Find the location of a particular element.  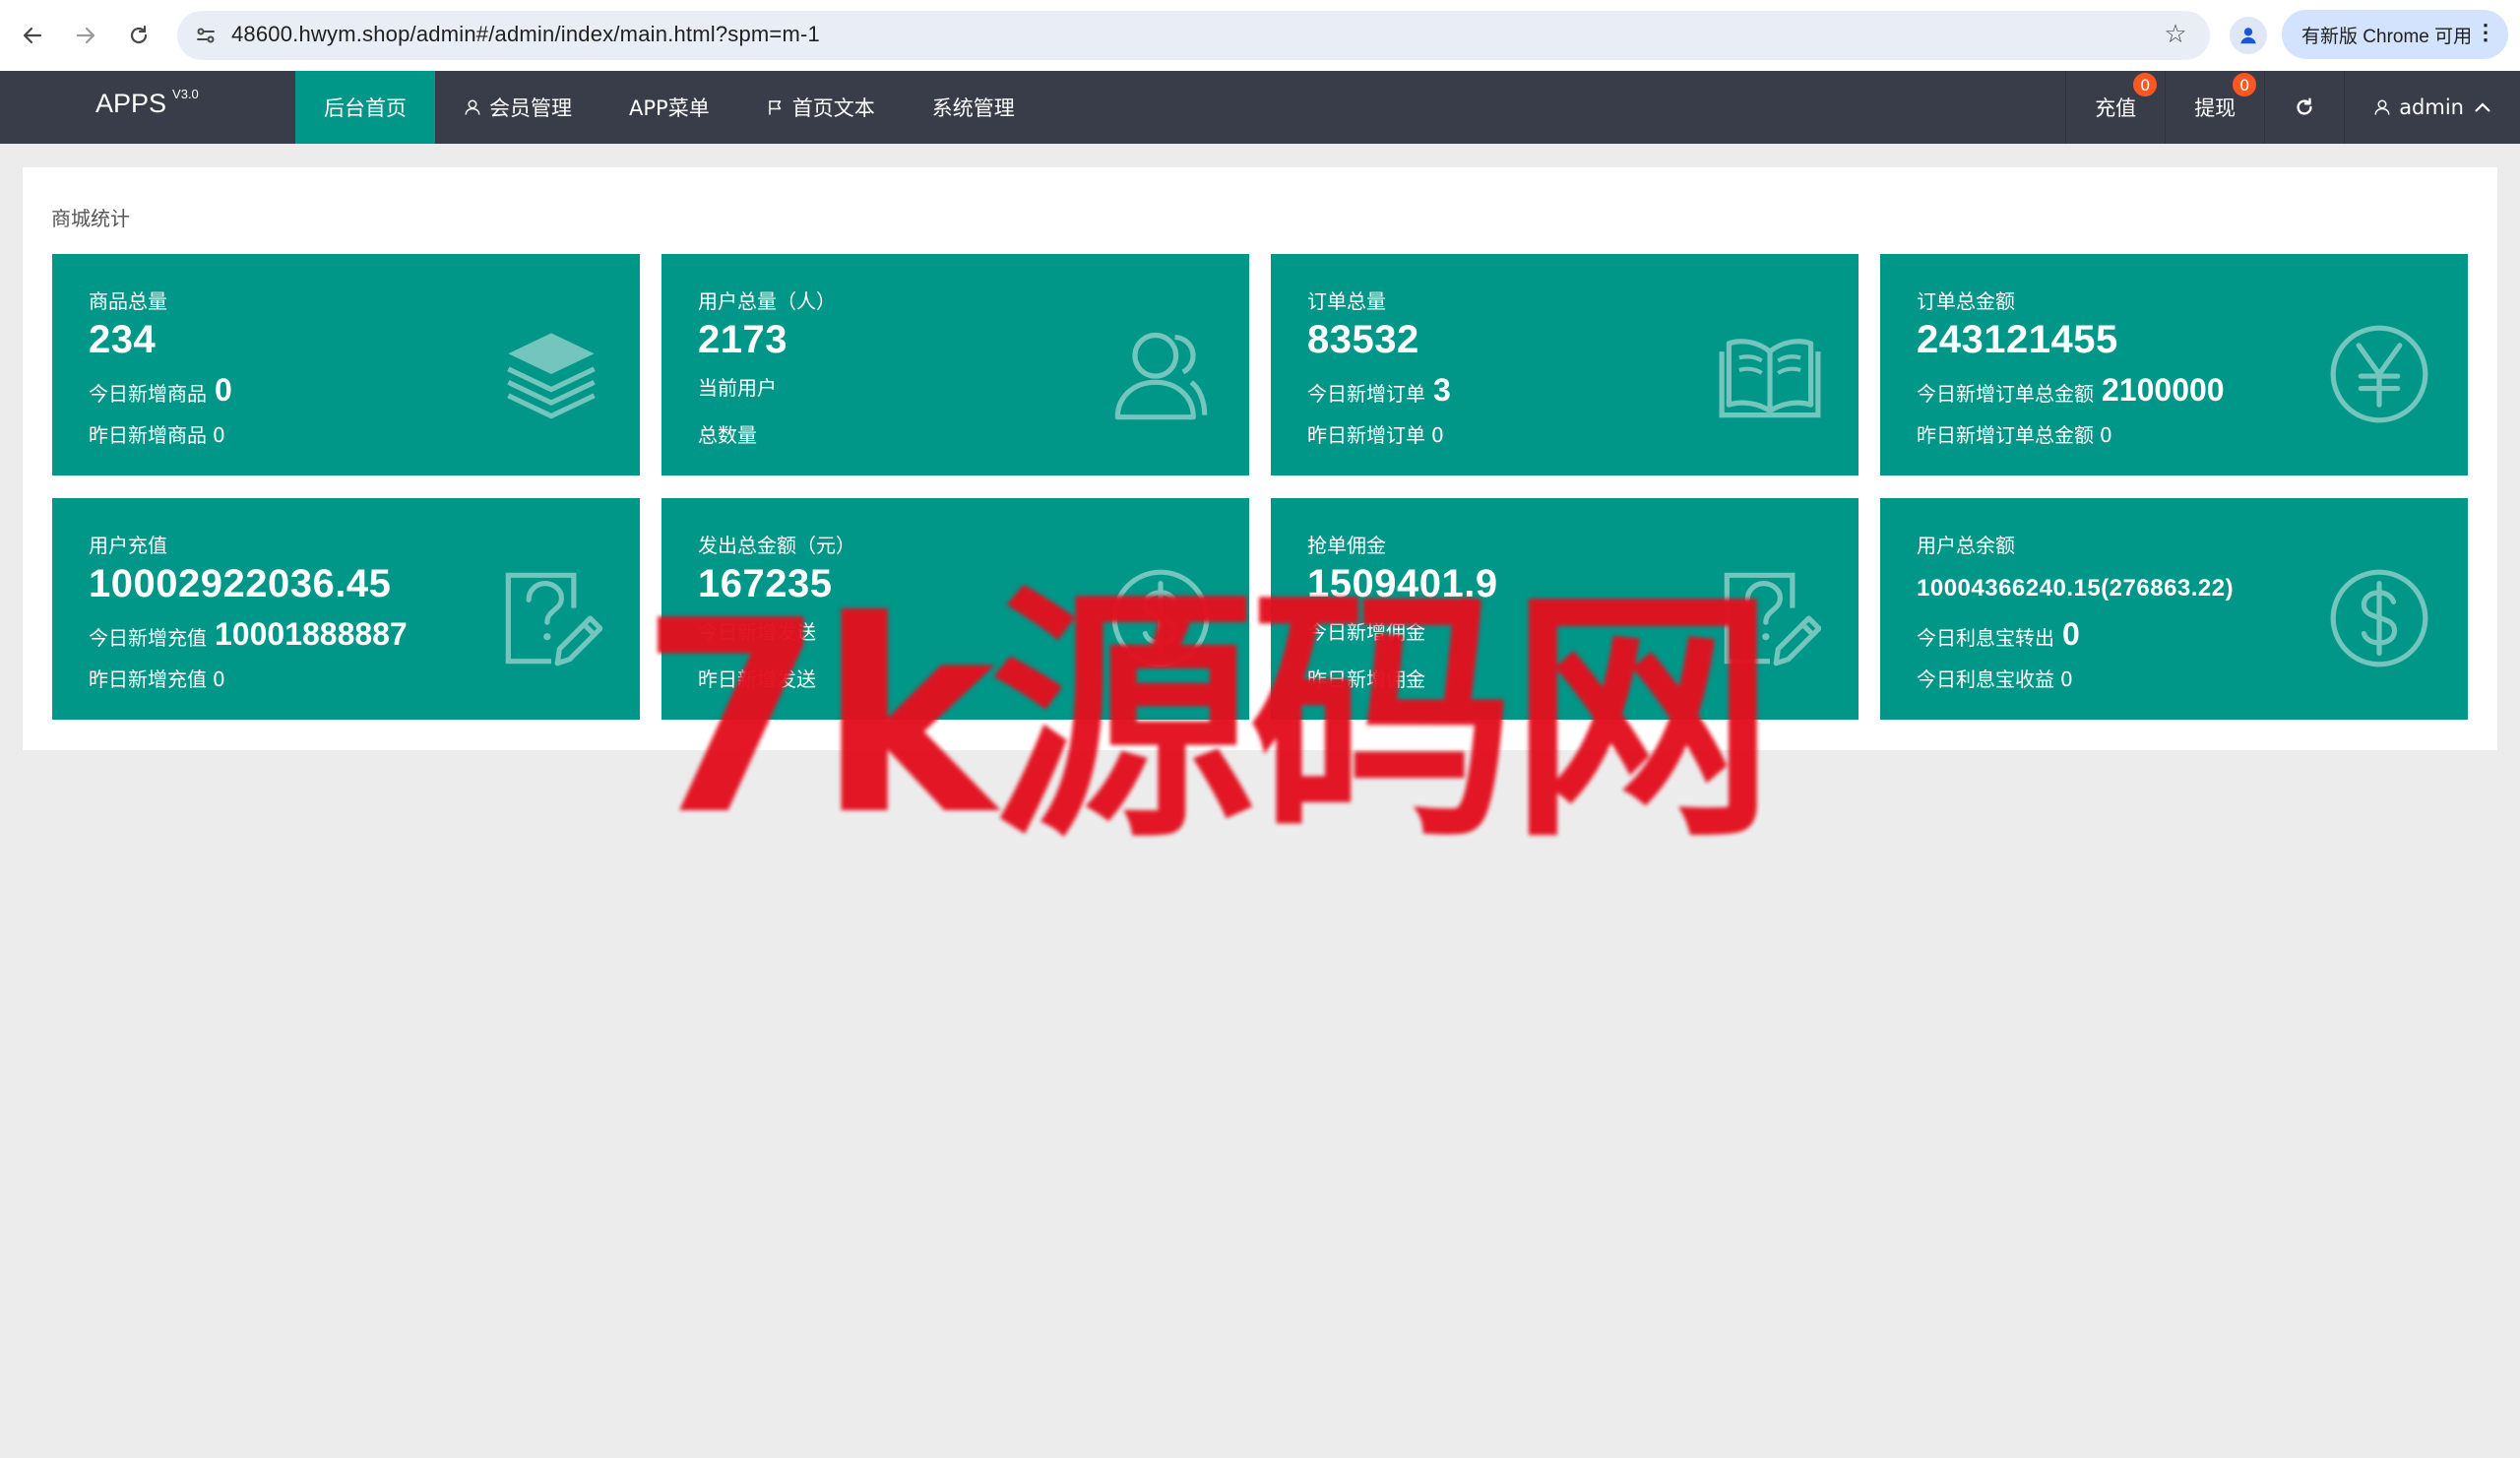

chrome-update-label: 有新版 Chrome 可用 is located at coordinates (2387, 36).